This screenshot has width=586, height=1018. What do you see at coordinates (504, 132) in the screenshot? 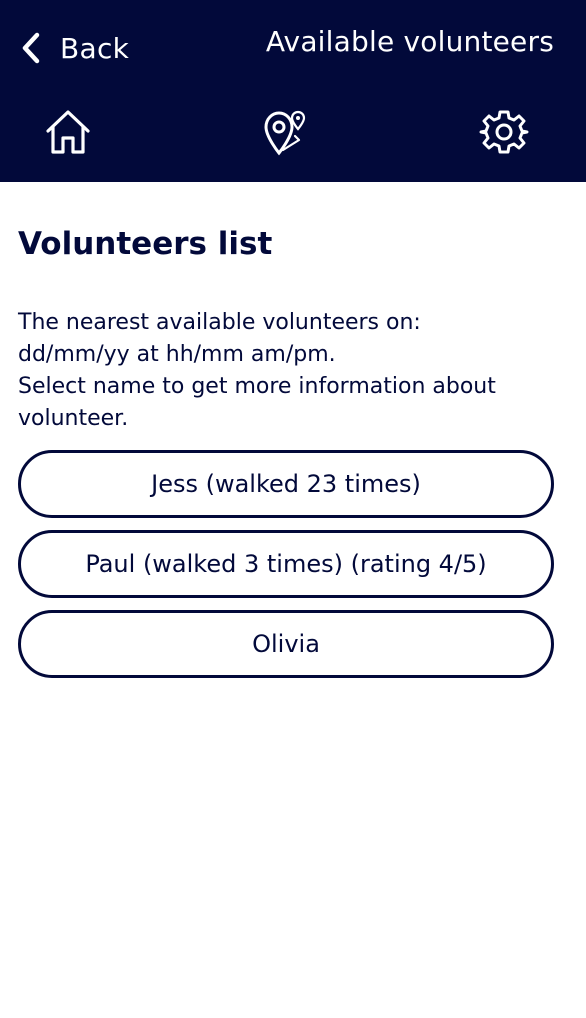
I see `gear-icon` at bounding box center [504, 132].